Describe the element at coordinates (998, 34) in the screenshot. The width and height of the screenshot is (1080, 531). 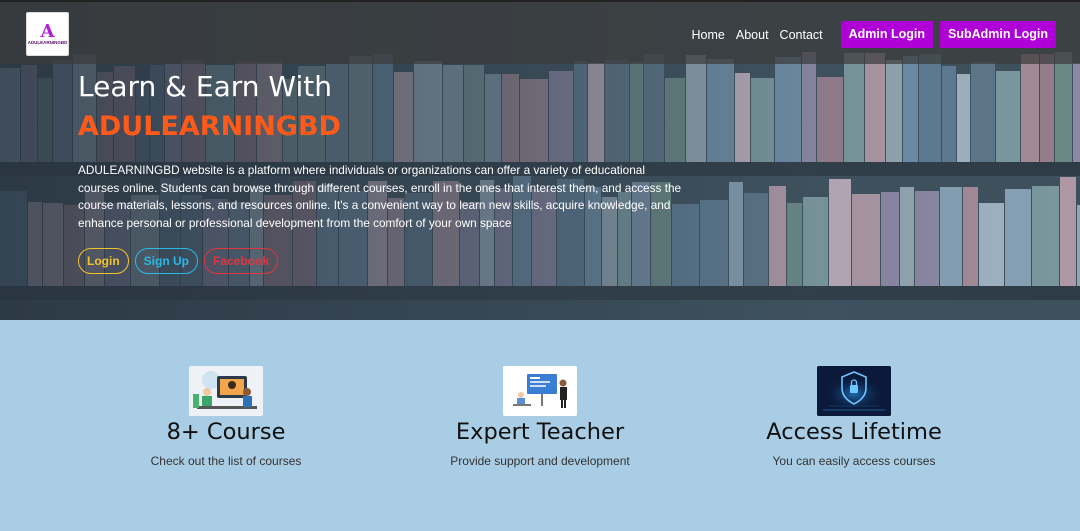
I see `subadmin-login-button: SubAdmin Login` at that location.